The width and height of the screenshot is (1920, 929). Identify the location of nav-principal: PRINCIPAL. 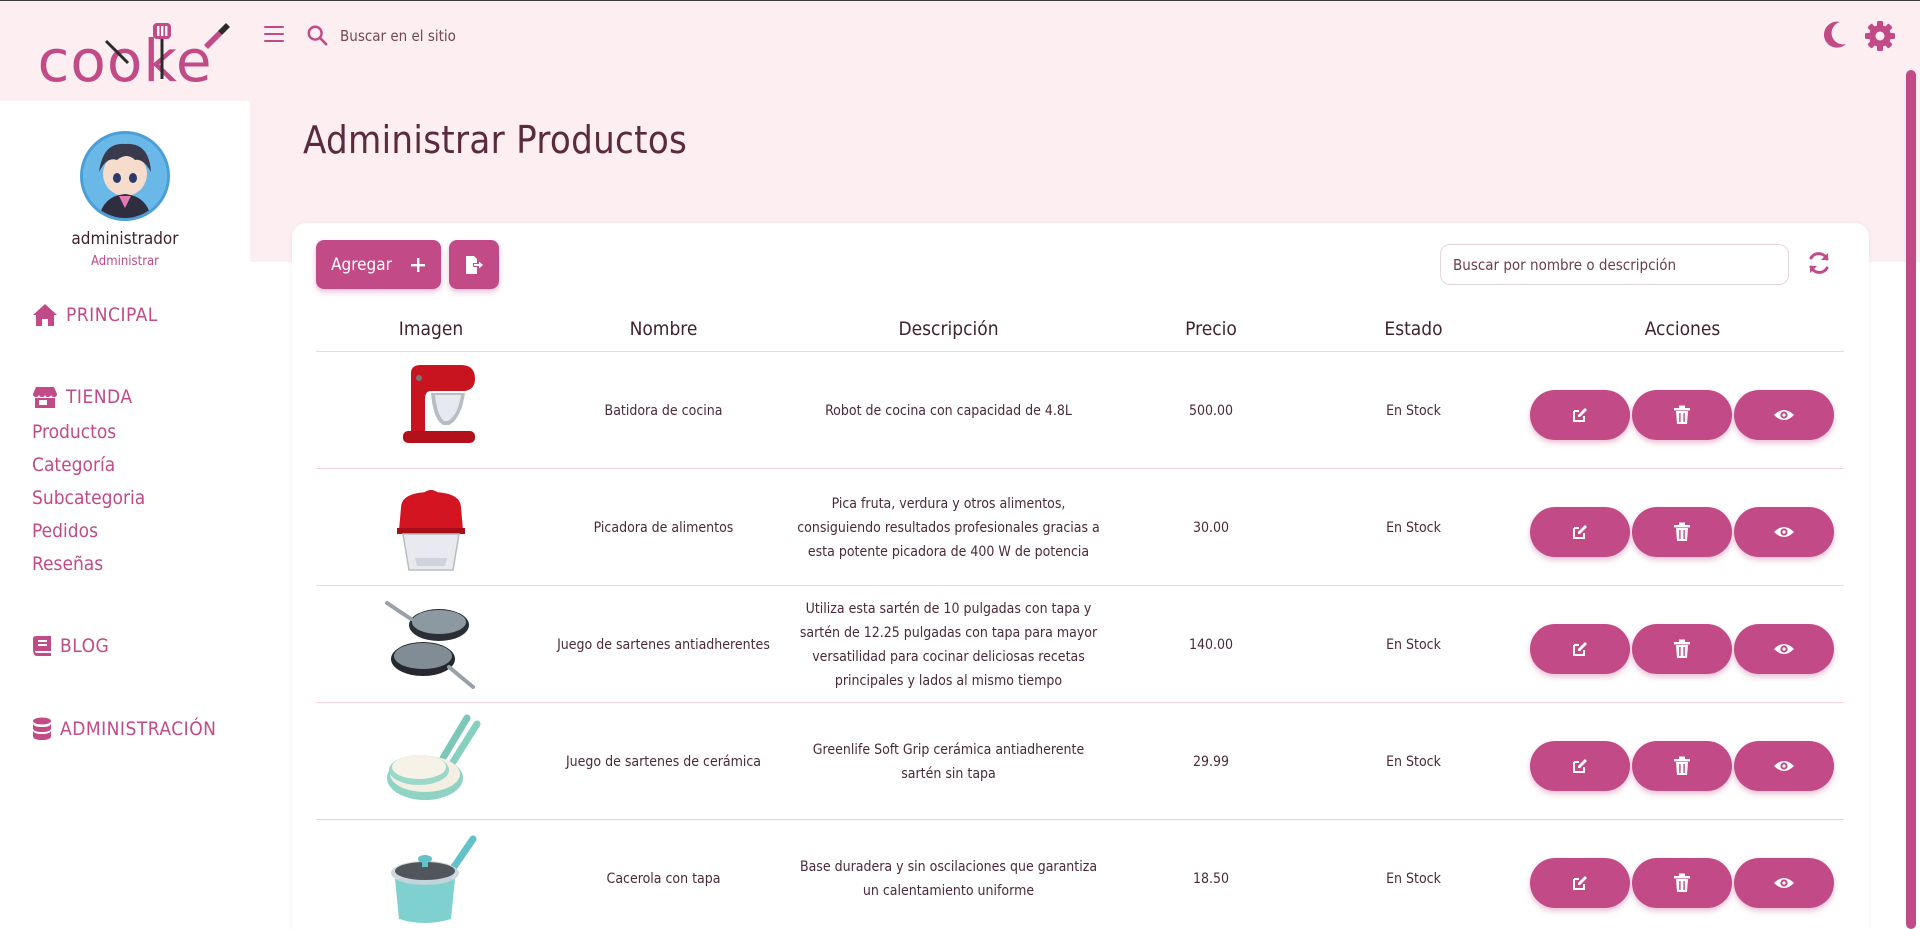
(95, 315).